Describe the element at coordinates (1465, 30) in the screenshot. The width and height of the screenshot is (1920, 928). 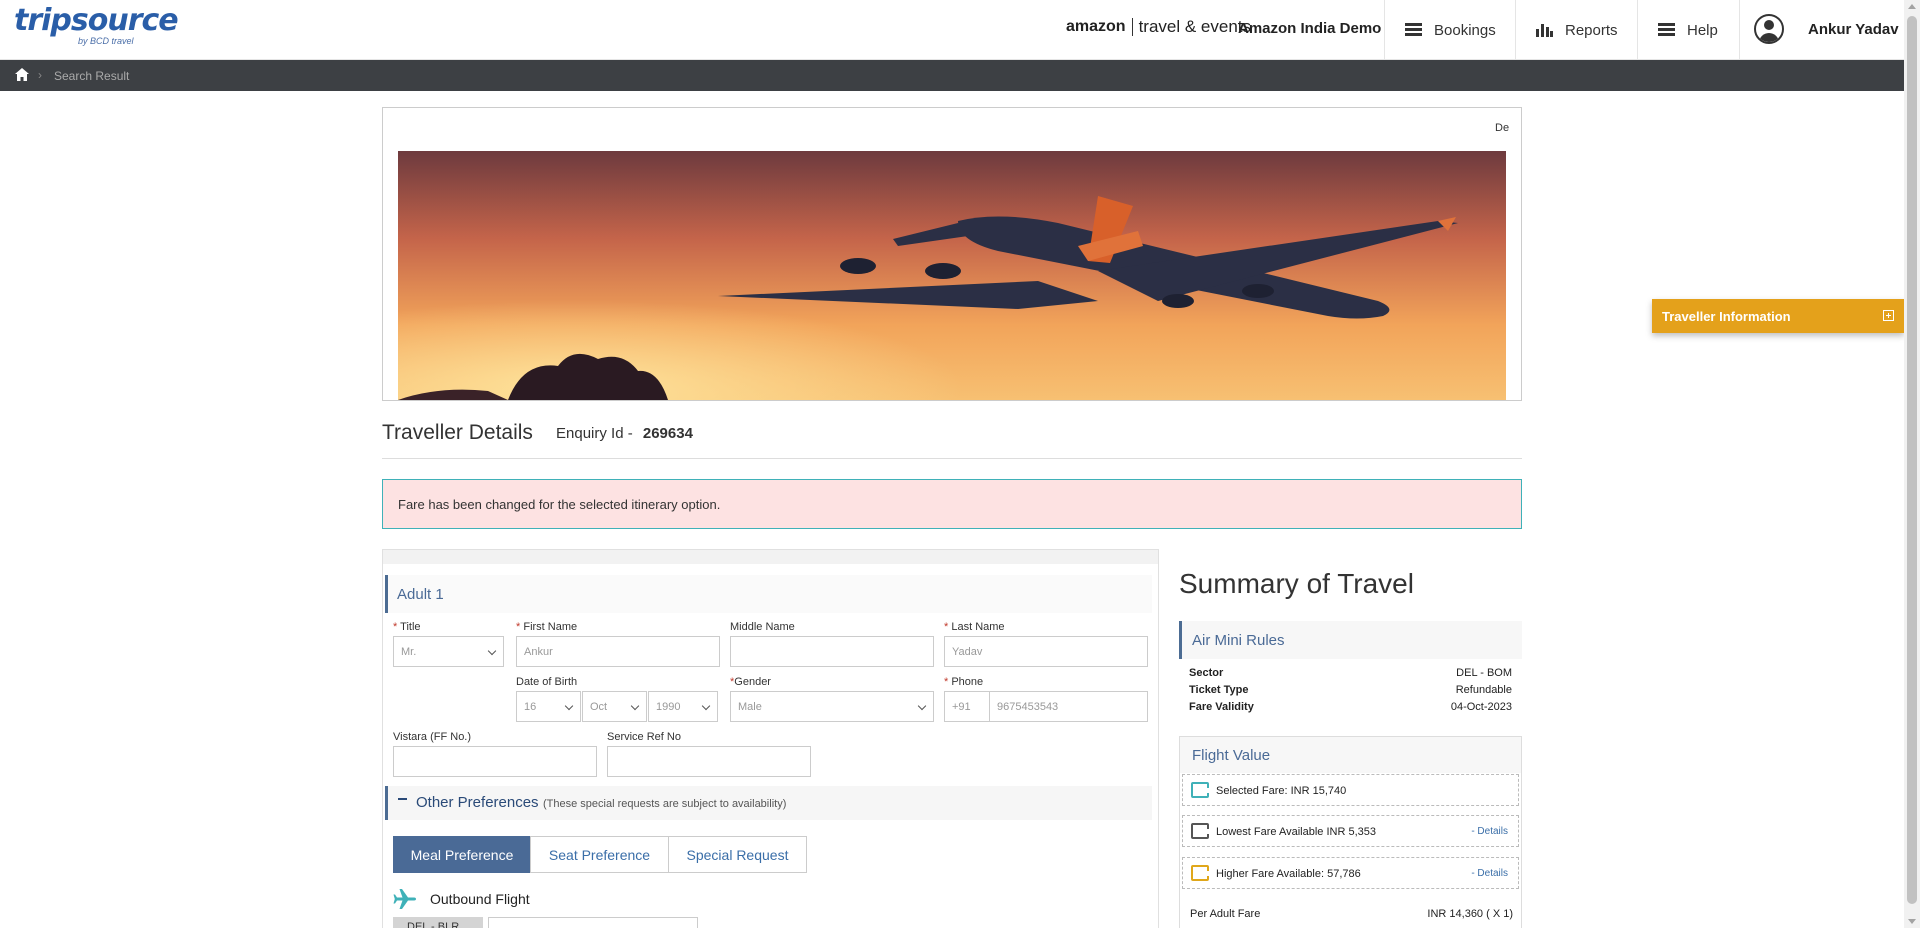
I see `nav-bookings-label: Bookings` at that location.